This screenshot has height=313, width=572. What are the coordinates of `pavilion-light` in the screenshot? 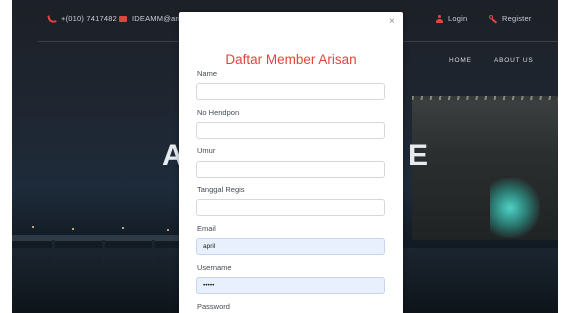 It's located at (515, 208).